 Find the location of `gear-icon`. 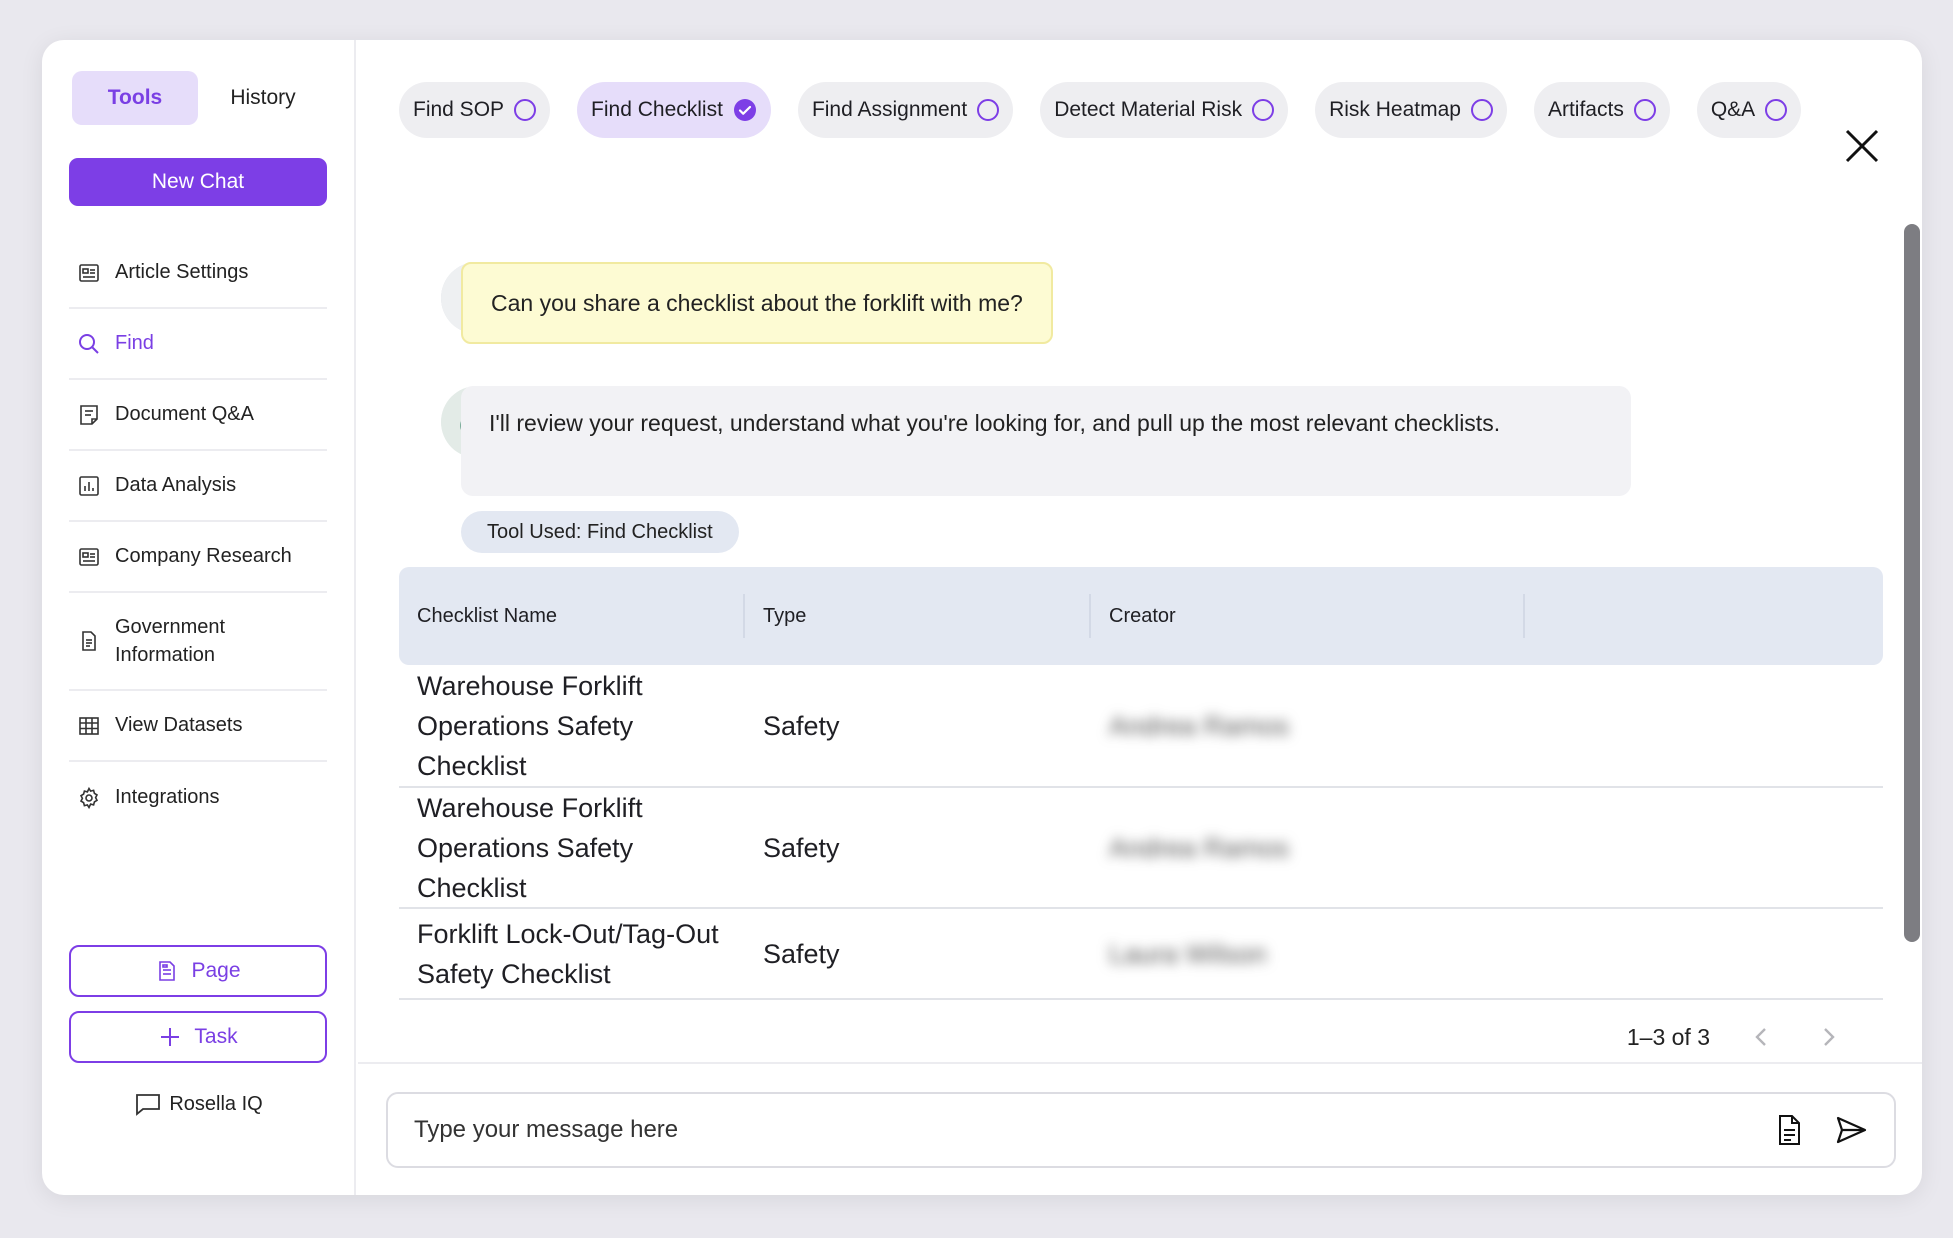

gear-icon is located at coordinates (89, 797).